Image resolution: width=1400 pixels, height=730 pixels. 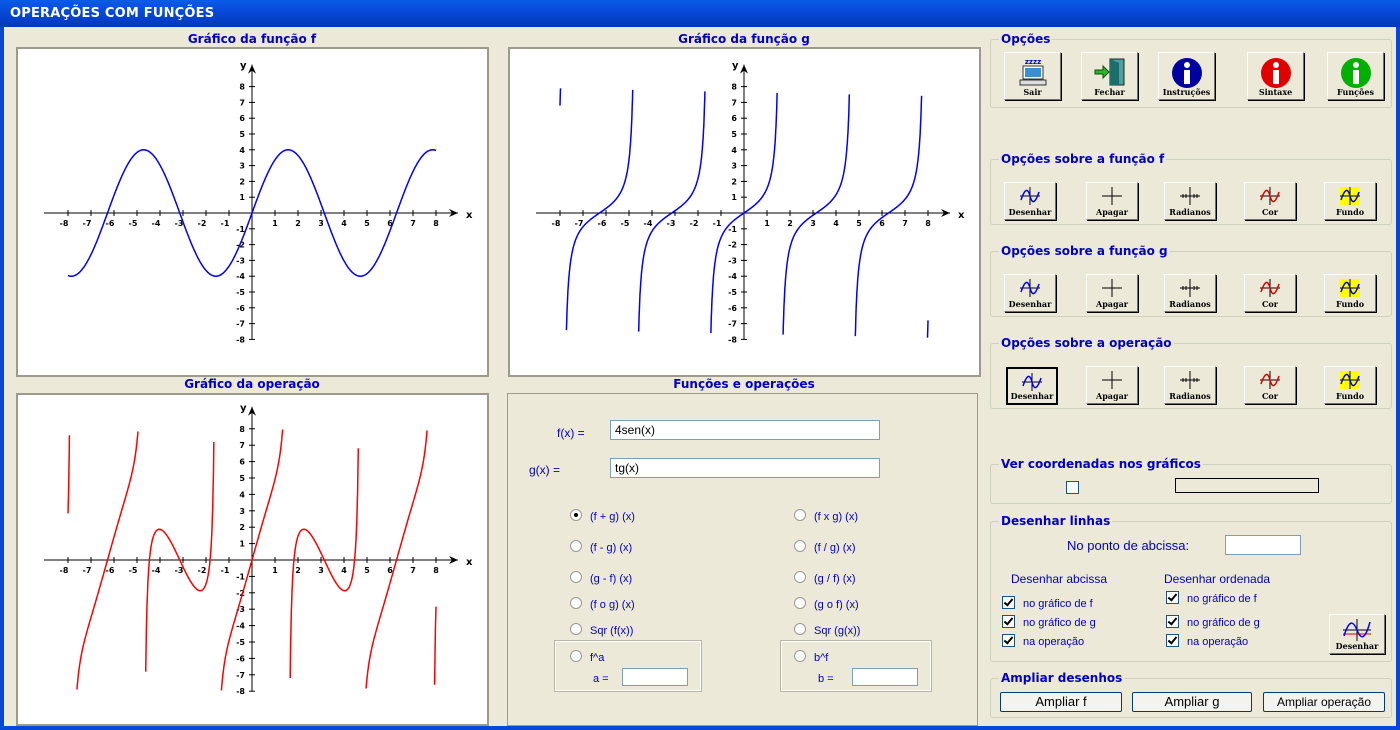 What do you see at coordinates (1270, 293) in the screenshot?
I see `g-color-button: Cor` at bounding box center [1270, 293].